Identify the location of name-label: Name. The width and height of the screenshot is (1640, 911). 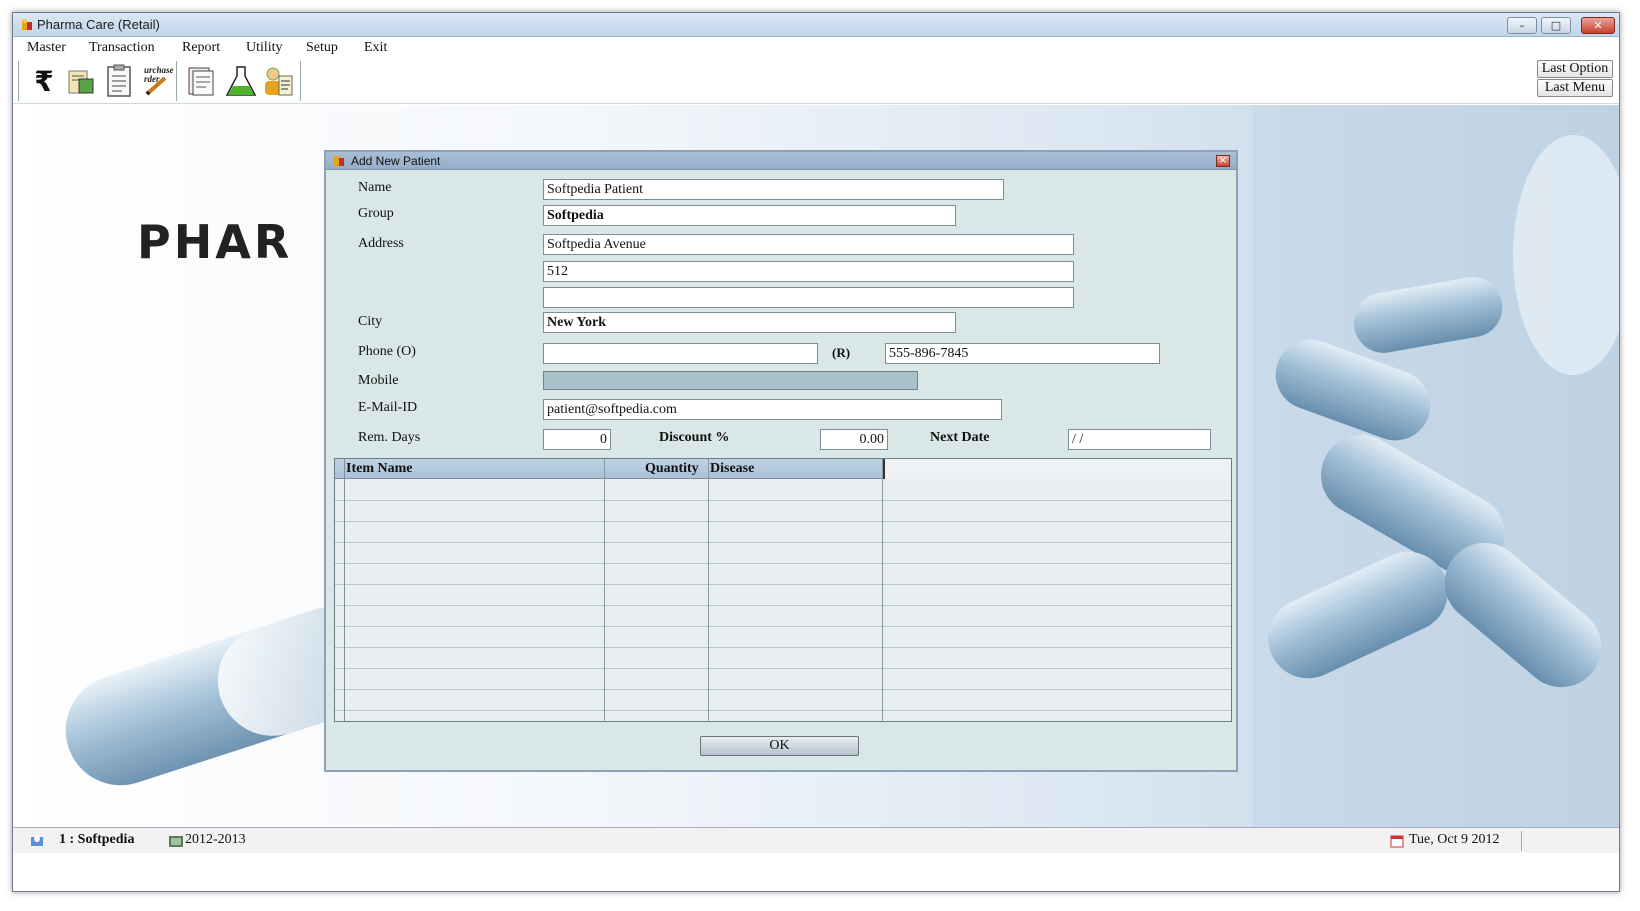
(375, 187).